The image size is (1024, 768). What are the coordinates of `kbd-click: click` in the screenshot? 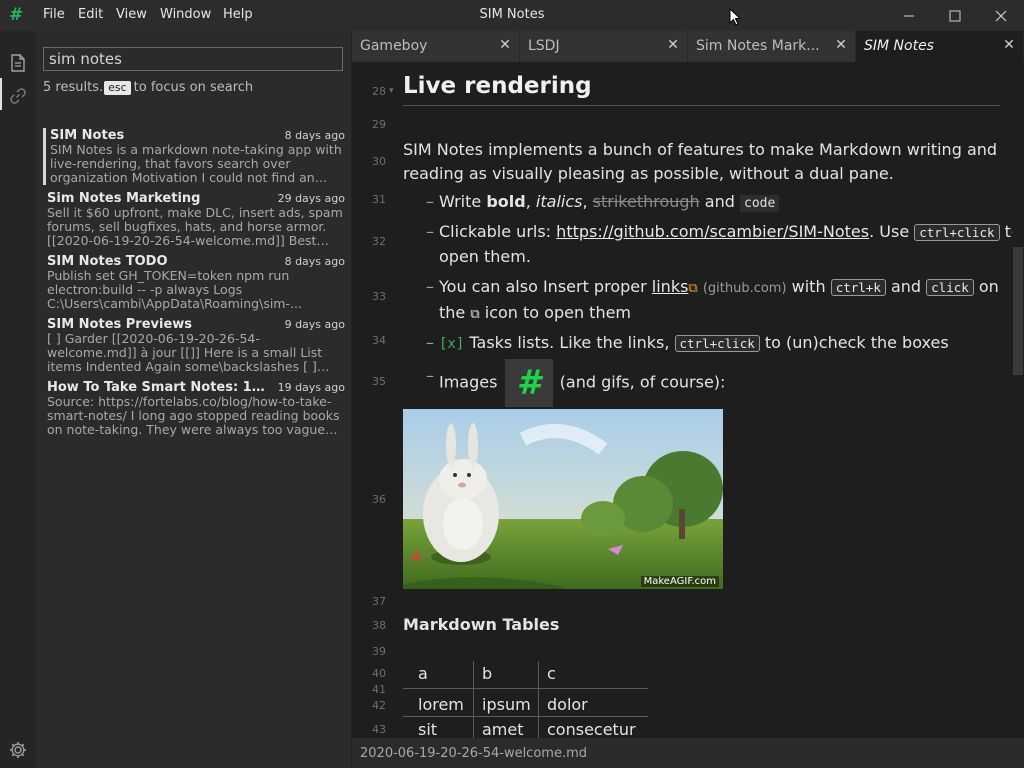 It's located at (950, 287).